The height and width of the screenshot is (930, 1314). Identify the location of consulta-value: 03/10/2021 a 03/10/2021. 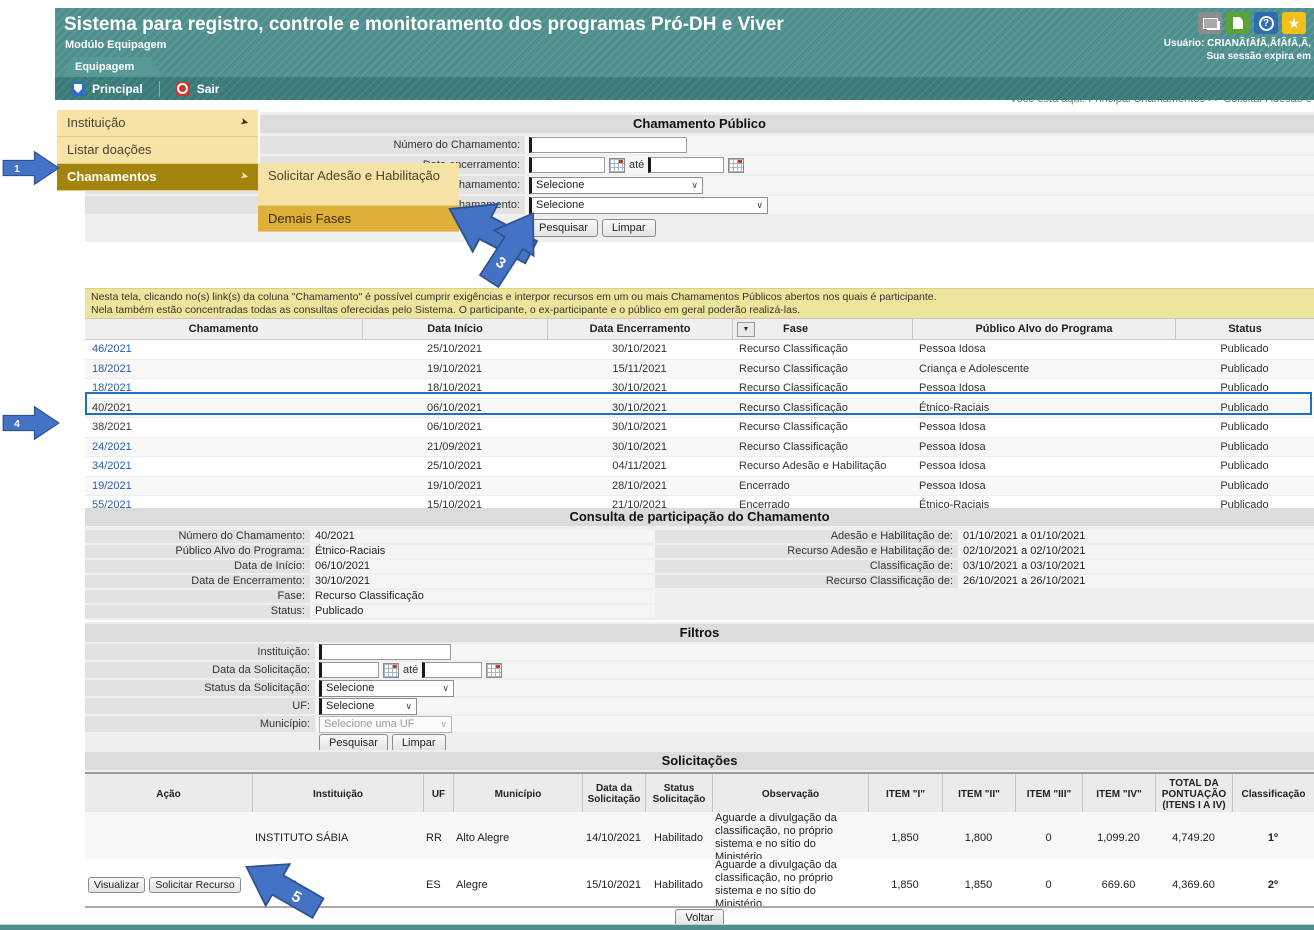
(1136, 566).